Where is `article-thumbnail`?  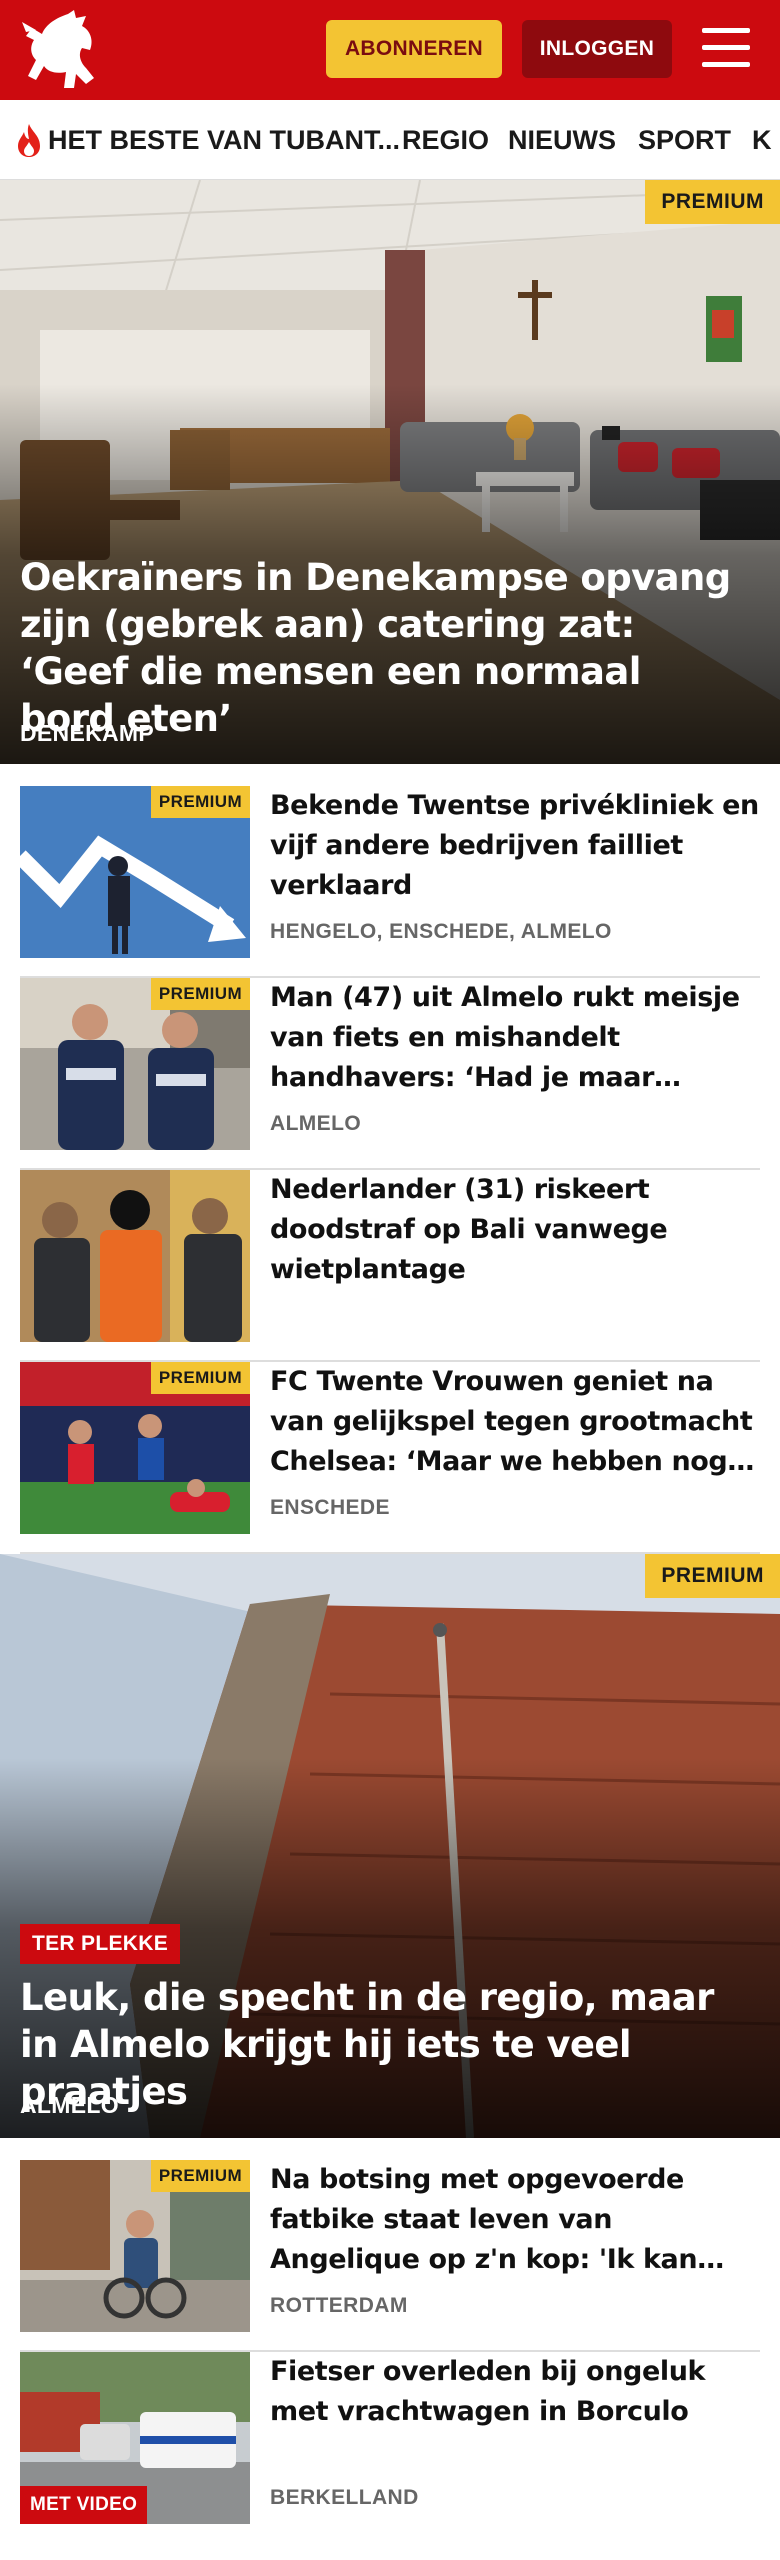 article-thumbnail is located at coordinates (135, 1256).